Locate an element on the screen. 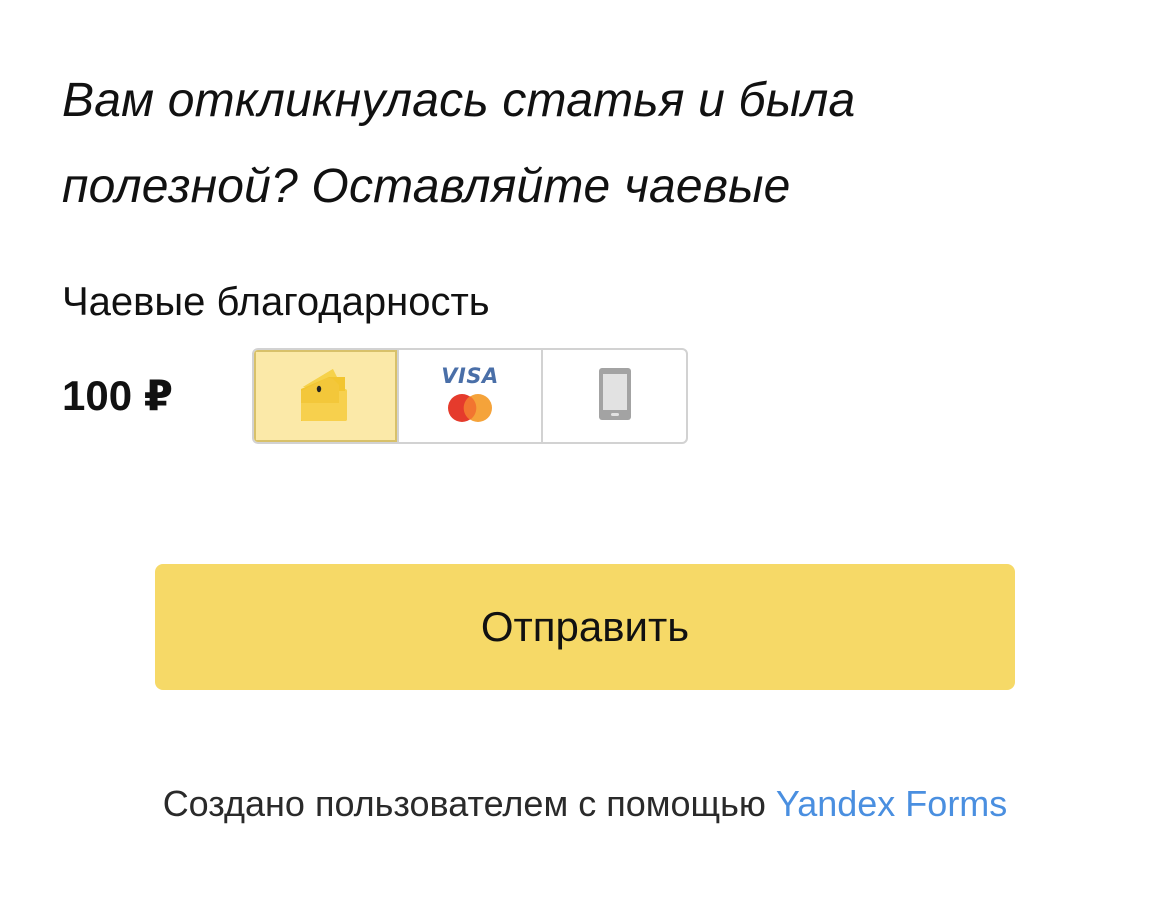 This screenshot has width=1170, height=909. payment-method-selector: VISA is located at coordinates (470, 396).